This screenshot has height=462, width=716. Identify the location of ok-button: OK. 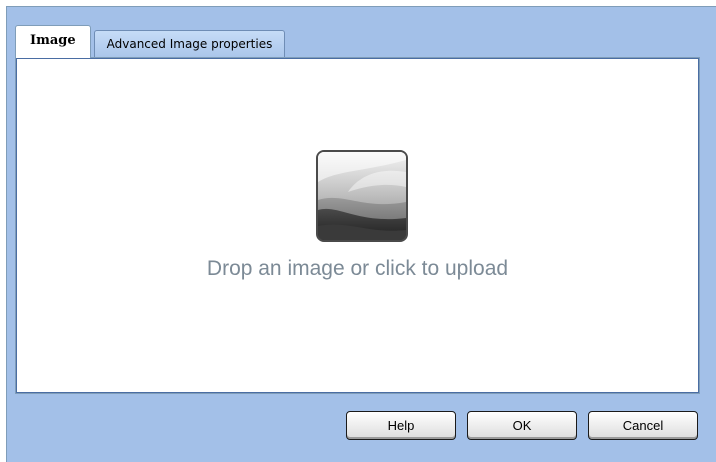
(522, 425).